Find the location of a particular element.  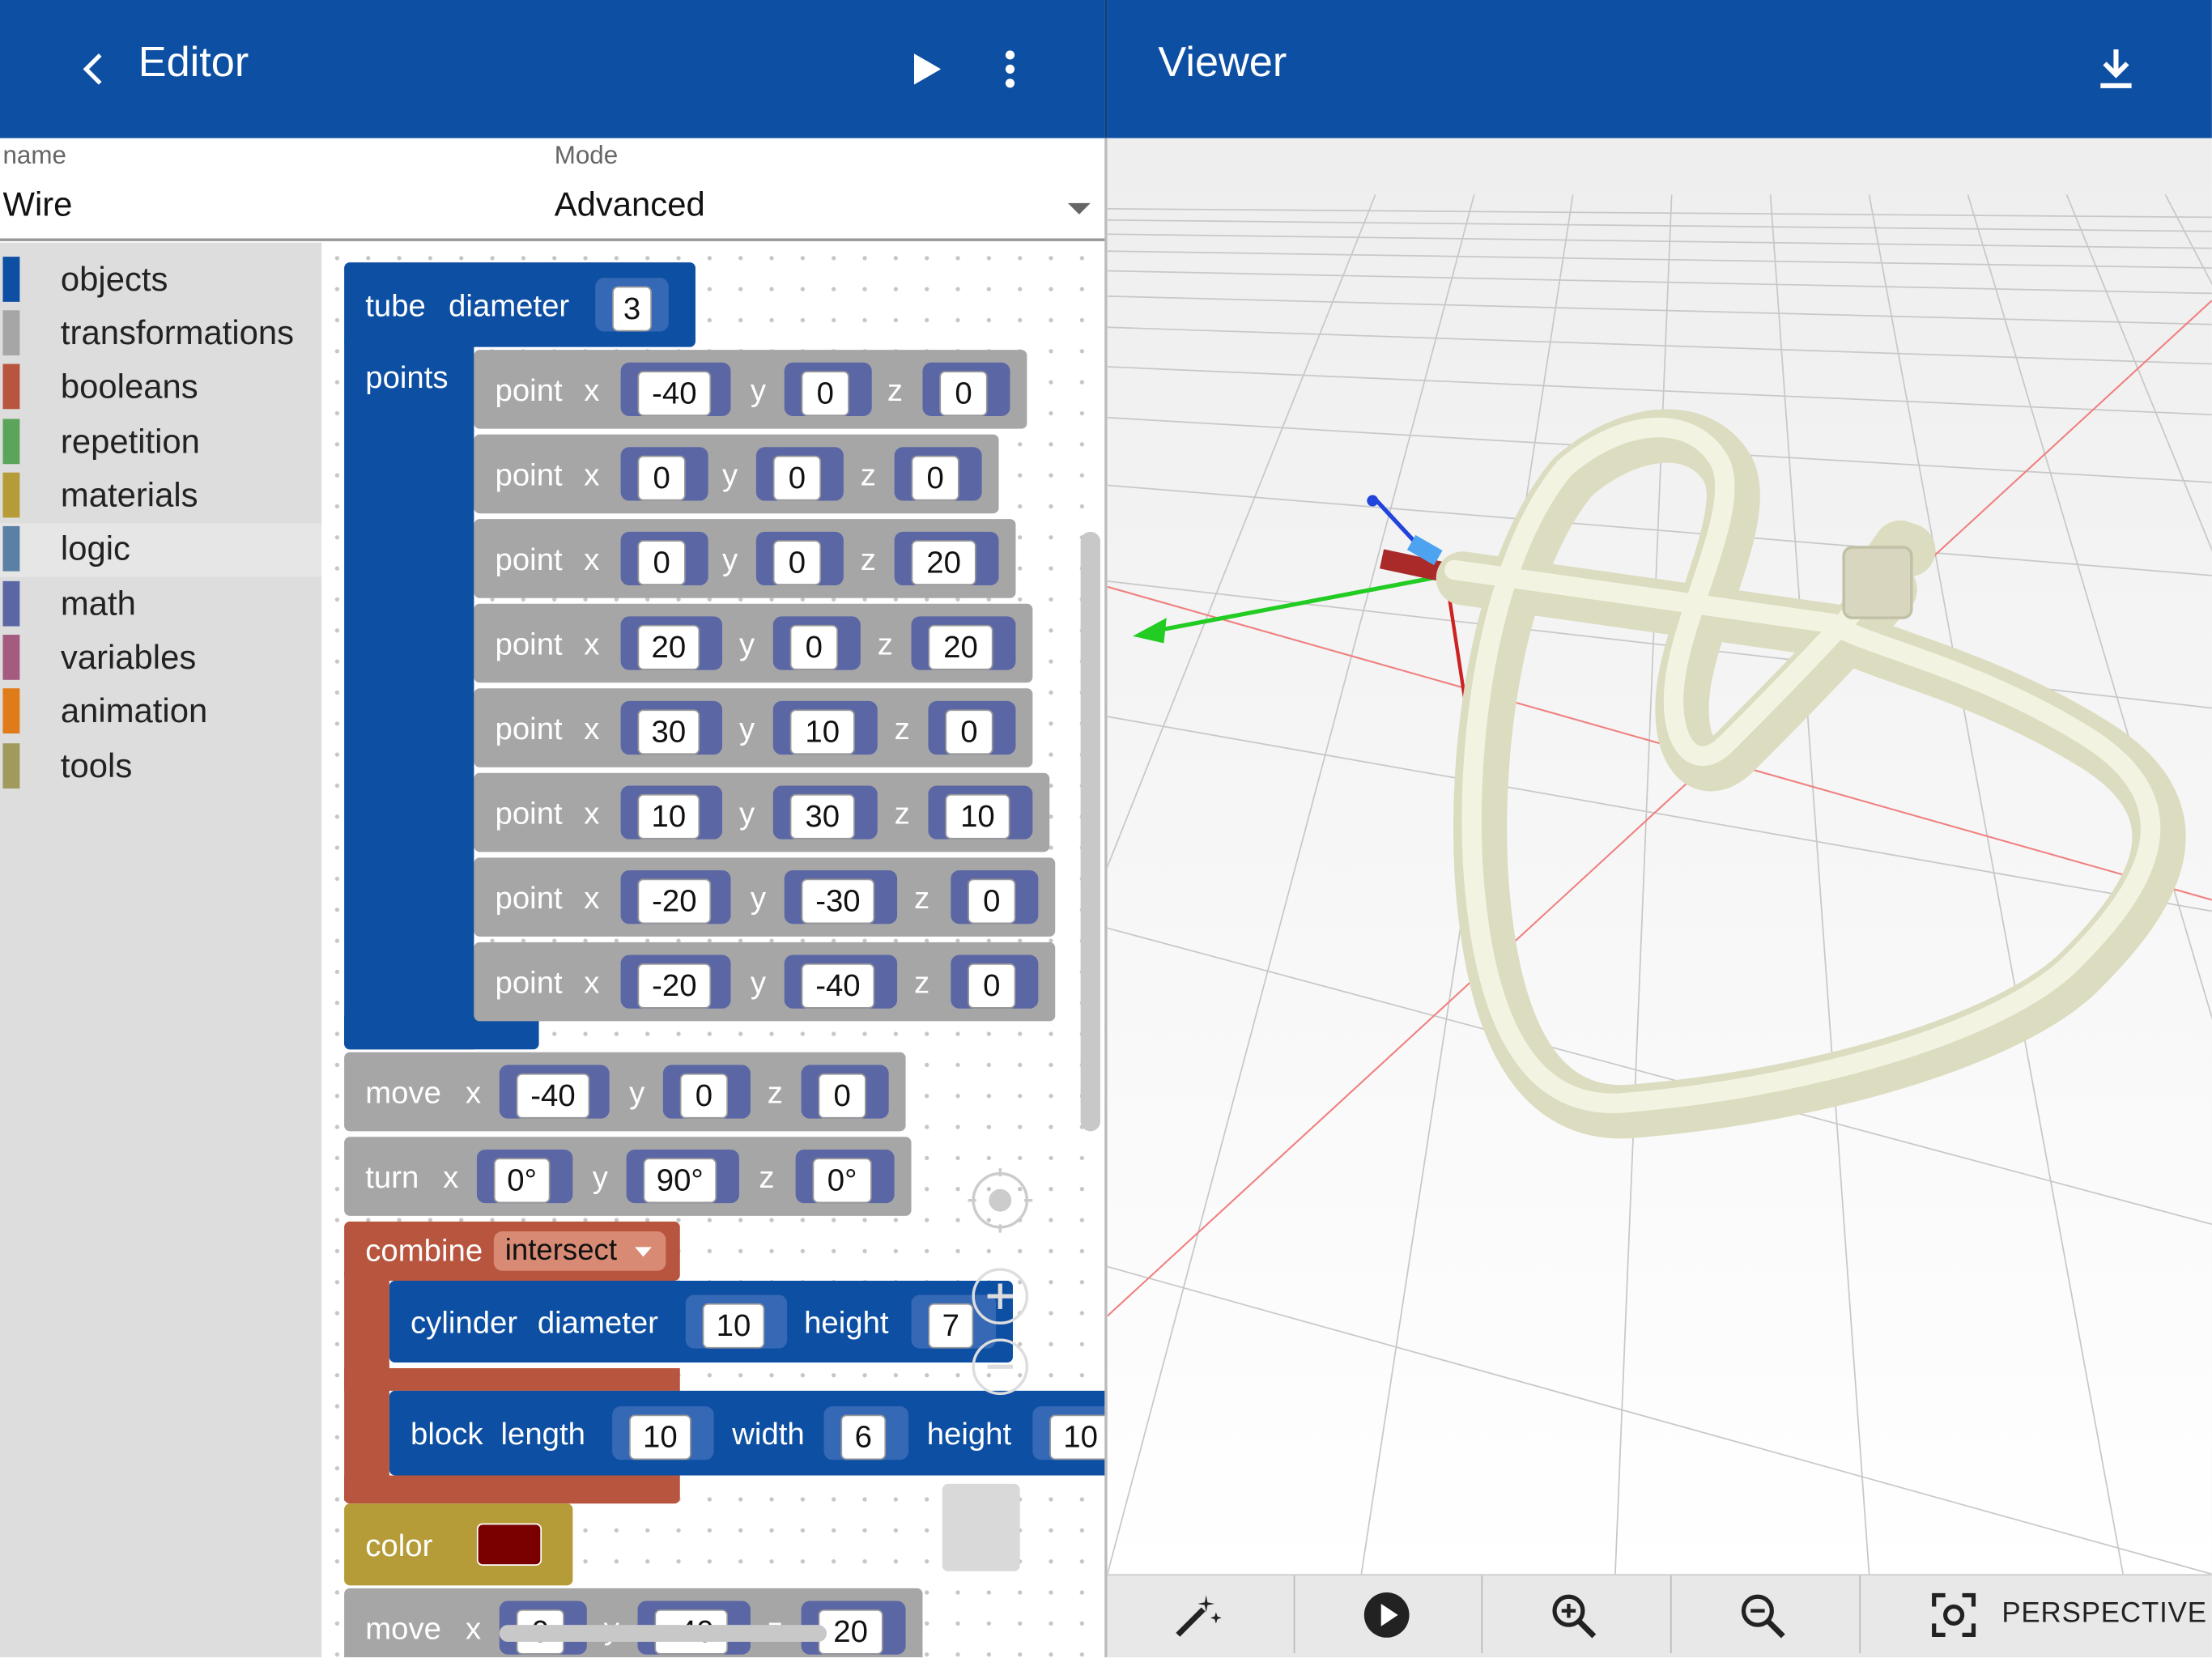

y-input: -30 is located at coordinates (838, 901).